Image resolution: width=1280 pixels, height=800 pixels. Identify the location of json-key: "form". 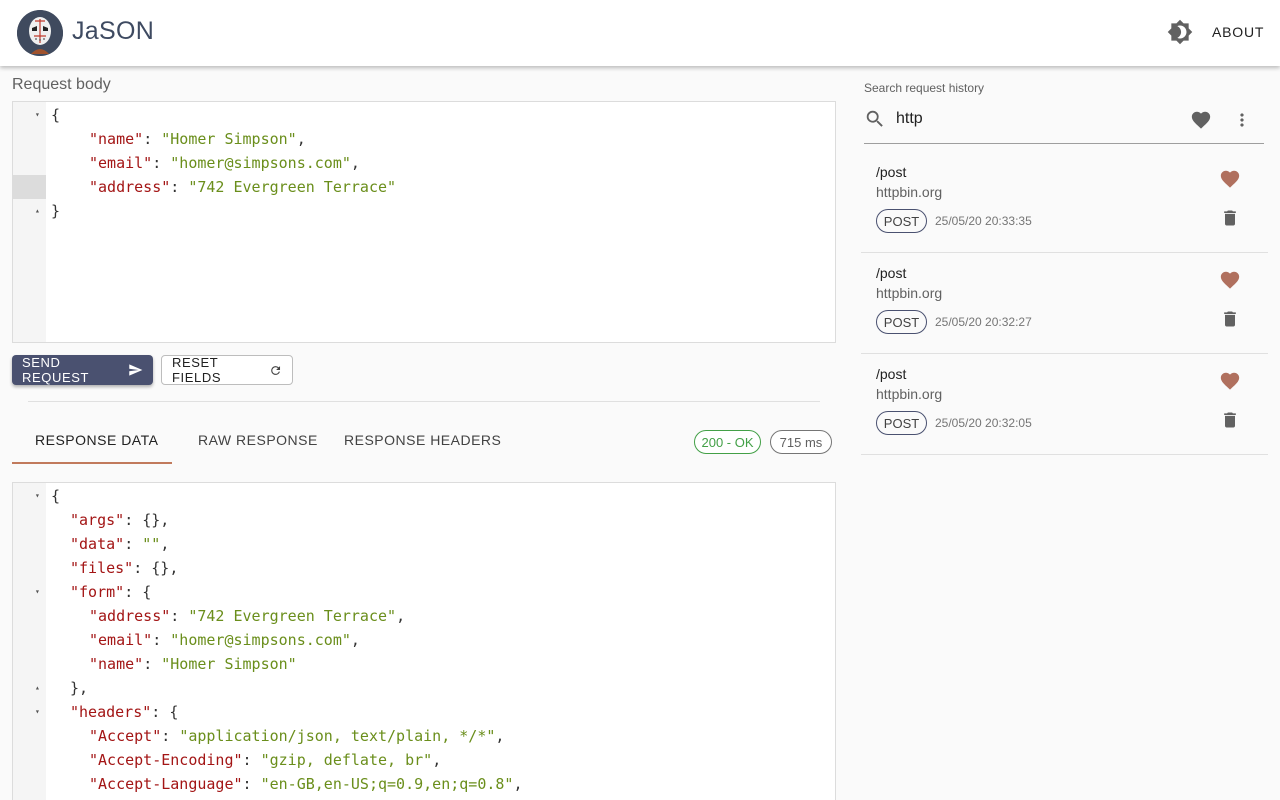
(97, 592).